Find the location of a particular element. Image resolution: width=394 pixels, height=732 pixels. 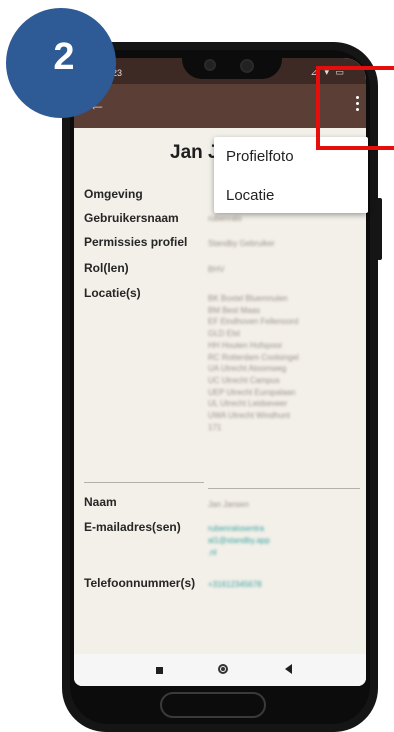

menu-item-locatie: Locatie is located at coordinates (250, 195).